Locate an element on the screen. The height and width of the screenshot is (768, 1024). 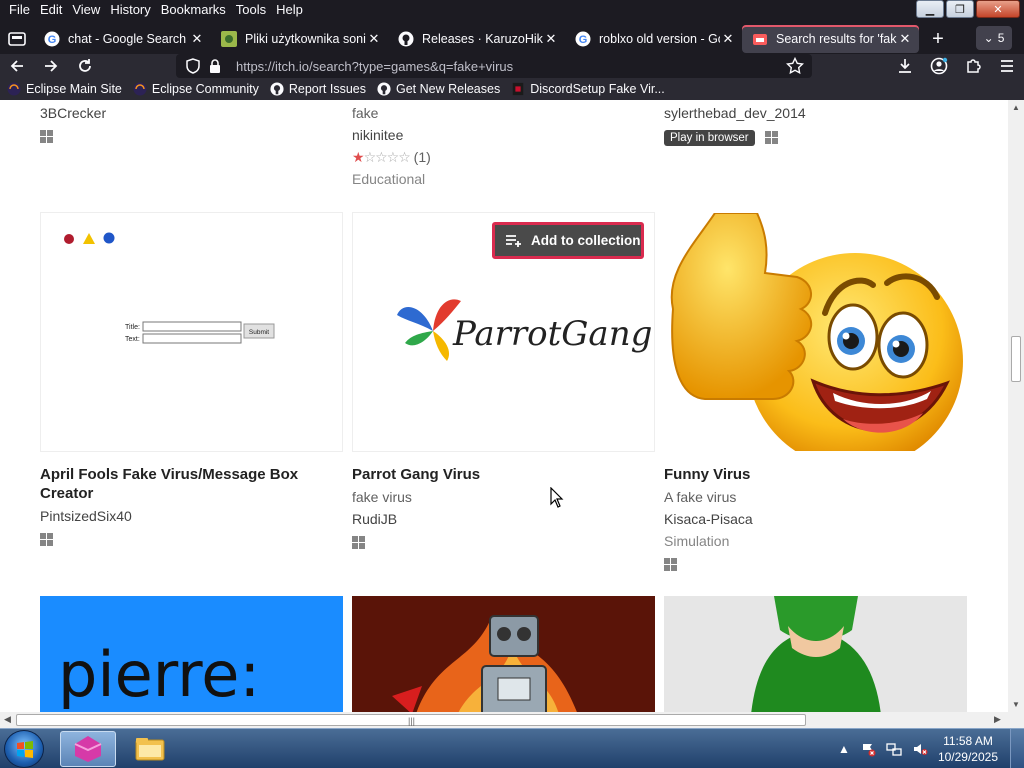
taskbar-app-file-explorer is located at coordinates (150, 749).